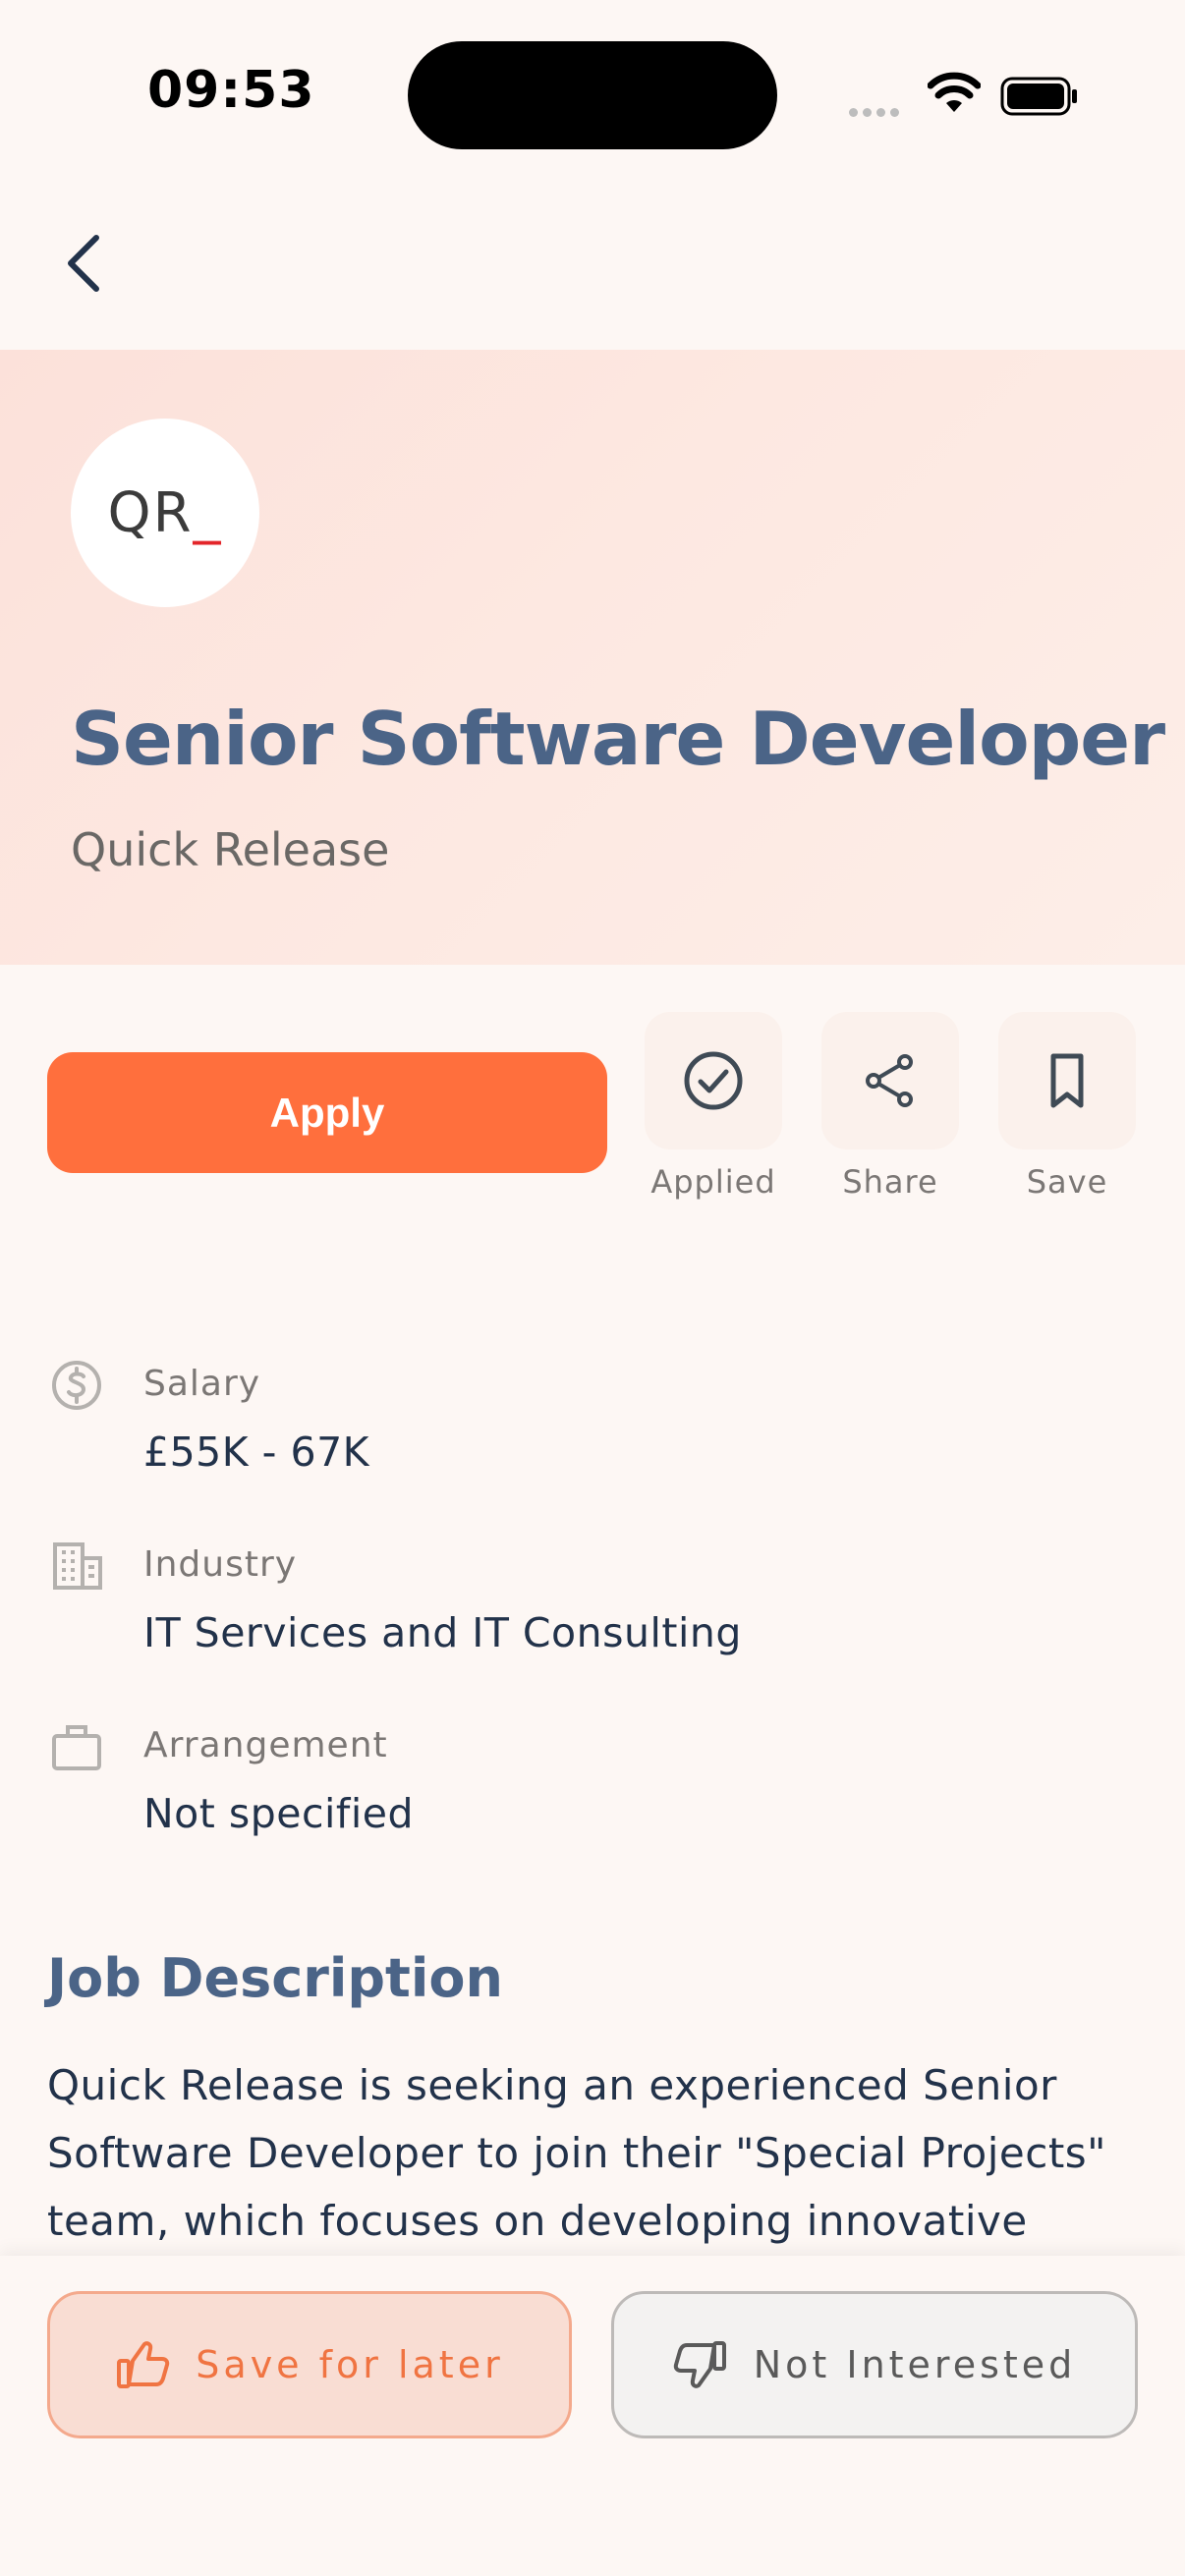  I want to click on not-interested-button: Not Interested, so click(875, 2364).